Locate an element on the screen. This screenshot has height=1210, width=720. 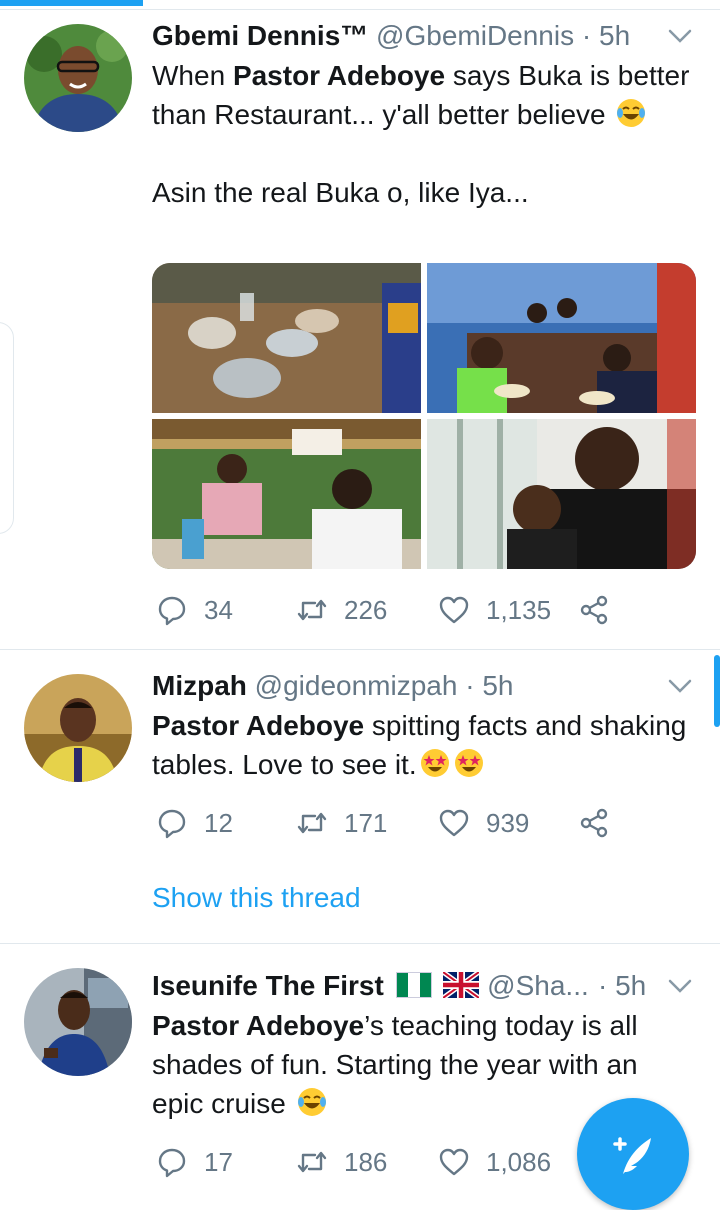
like-count: 1,135 is located at coordinates (519, 609).